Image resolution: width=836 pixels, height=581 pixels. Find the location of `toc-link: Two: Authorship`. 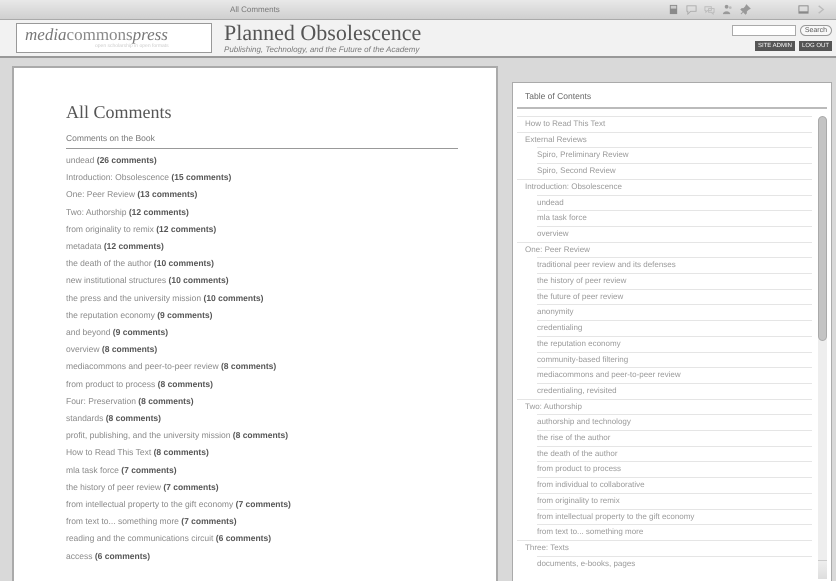

toc-link: Two: Authorship is located at coordinates (664, 406).